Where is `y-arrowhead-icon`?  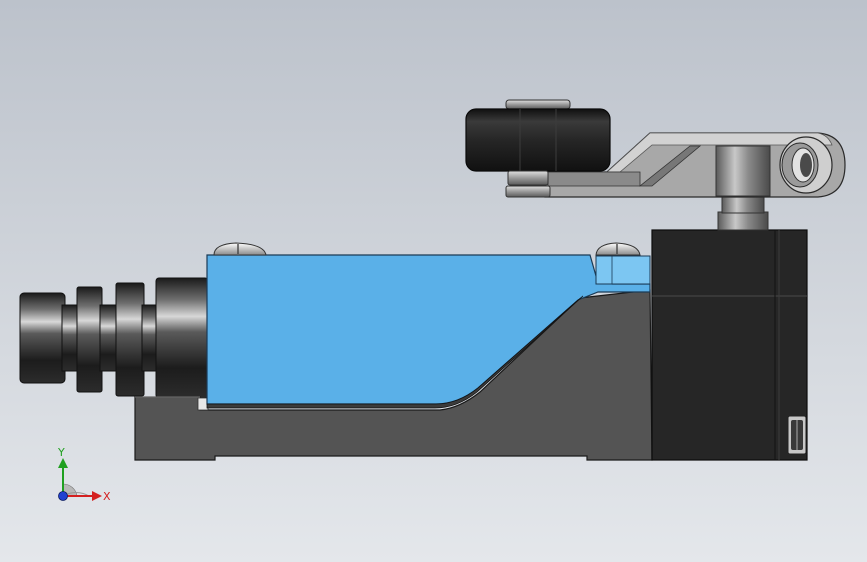 y-arrowhead-icon is located at coordinates (63, 463).